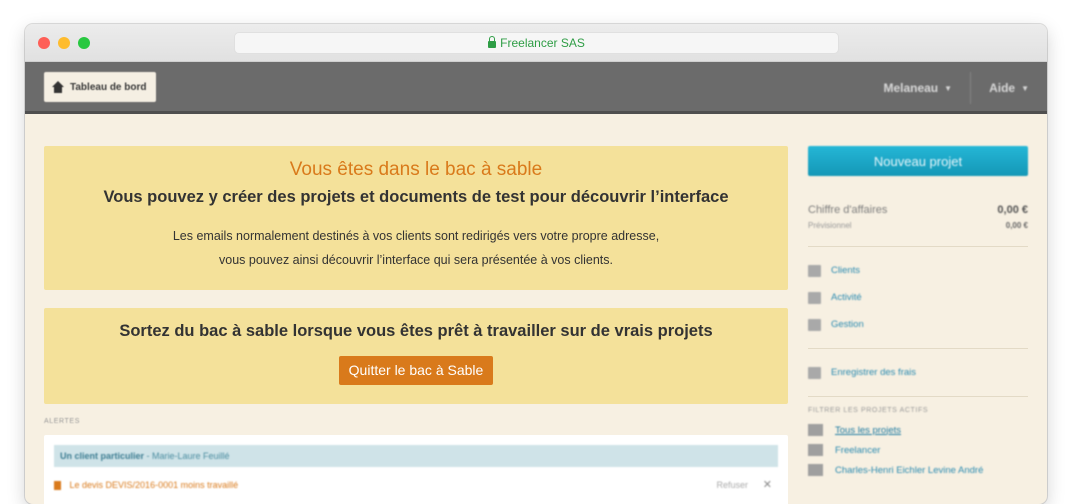  What do you see at coordinates (536, 88) in the screenshot?
I see `top-navbar: Tableau de bord Melaneau ▼ Aide ▼` at bounding box center [536, 88].